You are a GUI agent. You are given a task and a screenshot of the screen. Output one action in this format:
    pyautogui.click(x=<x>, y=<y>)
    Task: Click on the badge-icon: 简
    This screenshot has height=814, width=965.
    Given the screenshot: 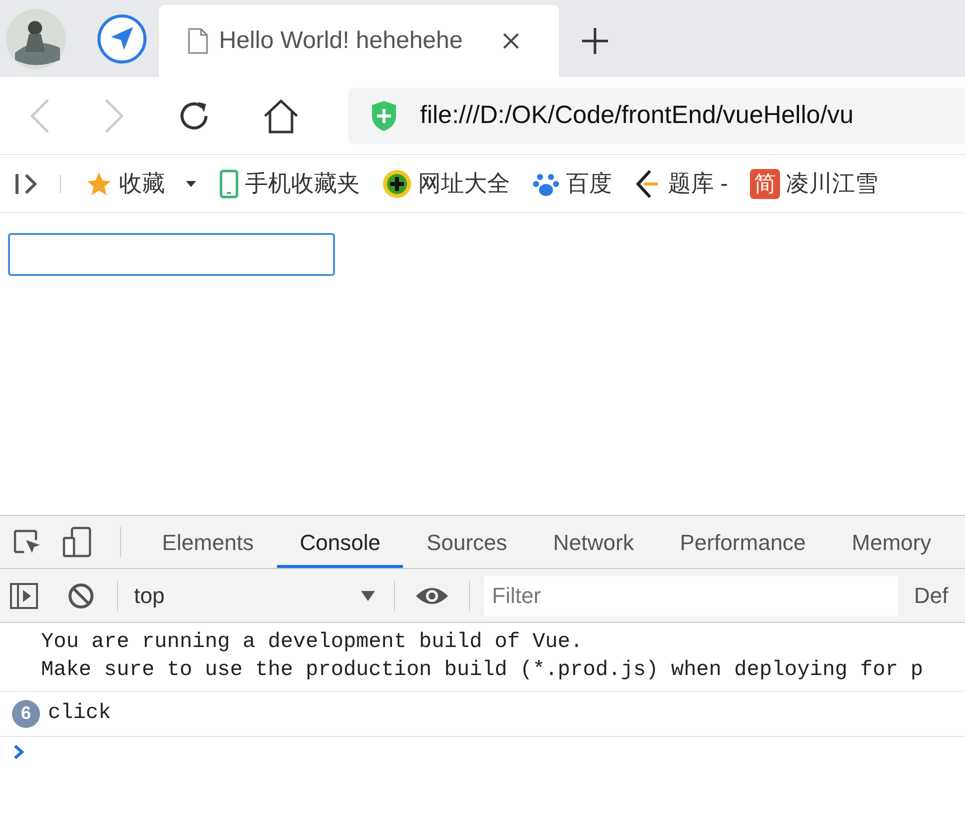 What is the action you would take?
    pyautogui.click(x=765, y=183)
    